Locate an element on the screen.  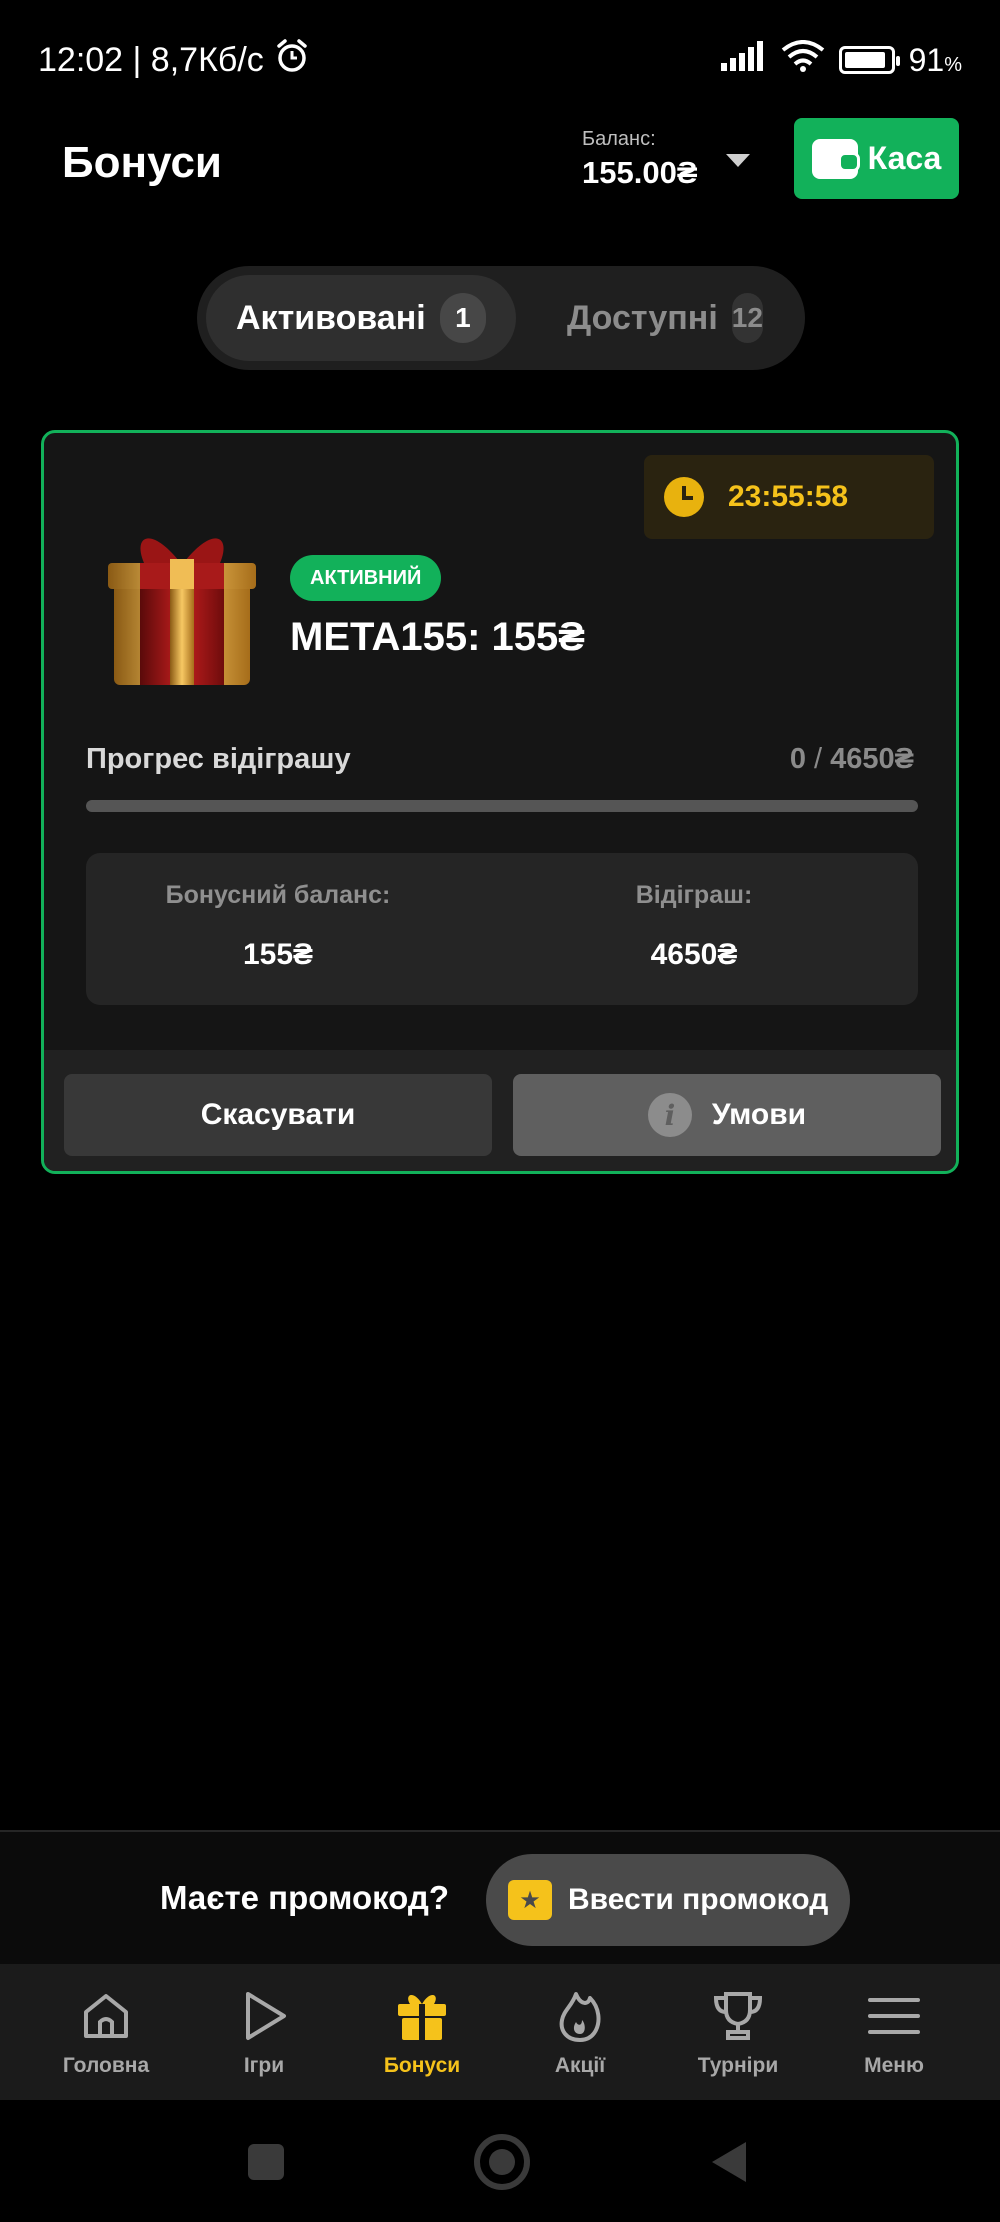
balance-selector: Баланс: 155.00₴ is located at coordinates (640, 159).